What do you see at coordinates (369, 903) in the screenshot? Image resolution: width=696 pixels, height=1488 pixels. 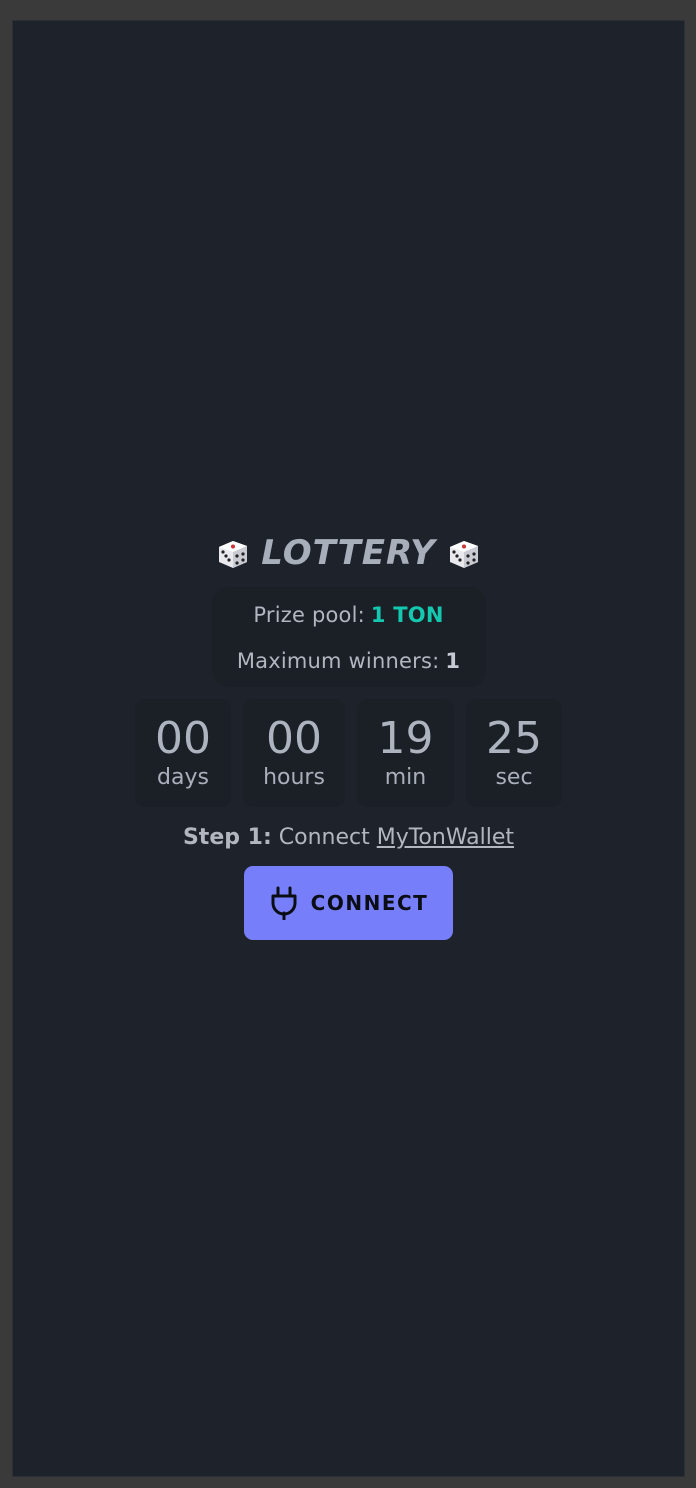 I see `connect-button-label: CONNECT` at bounding box center [369, 903].